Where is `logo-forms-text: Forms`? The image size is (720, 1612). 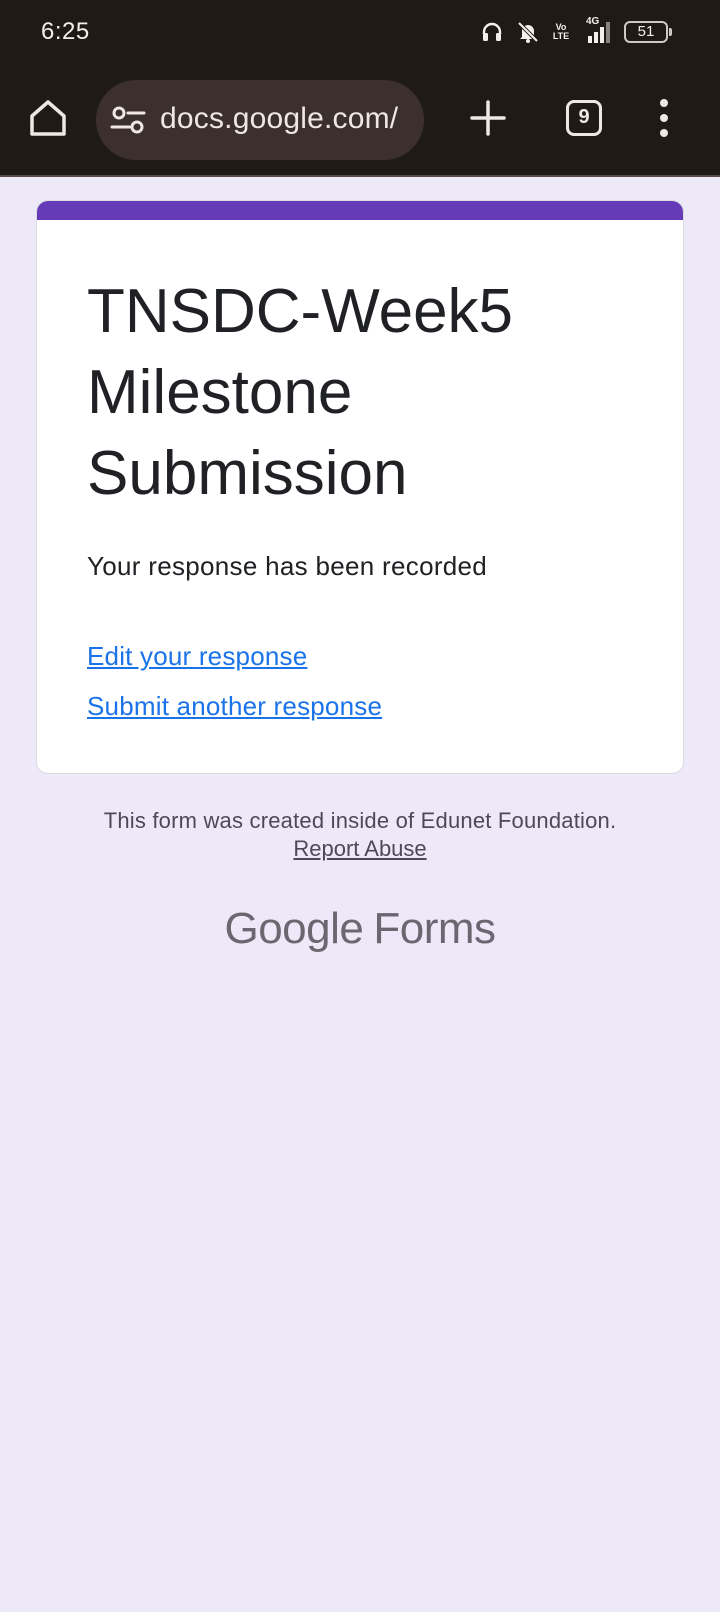
logo-forms-text: Forms is located at coordinates (434, 928).